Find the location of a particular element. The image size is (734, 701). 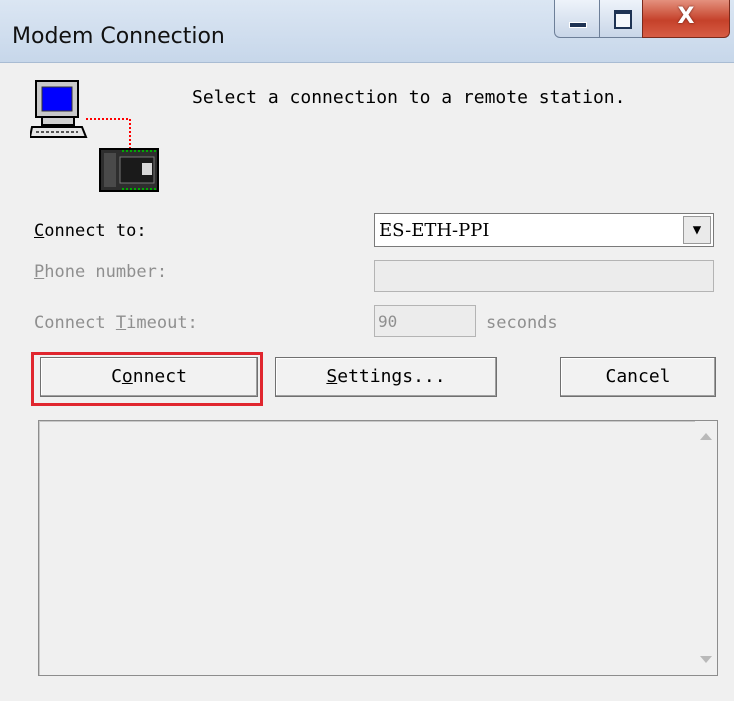

cancel-button: Cancel is located at coordinates (638, 377).